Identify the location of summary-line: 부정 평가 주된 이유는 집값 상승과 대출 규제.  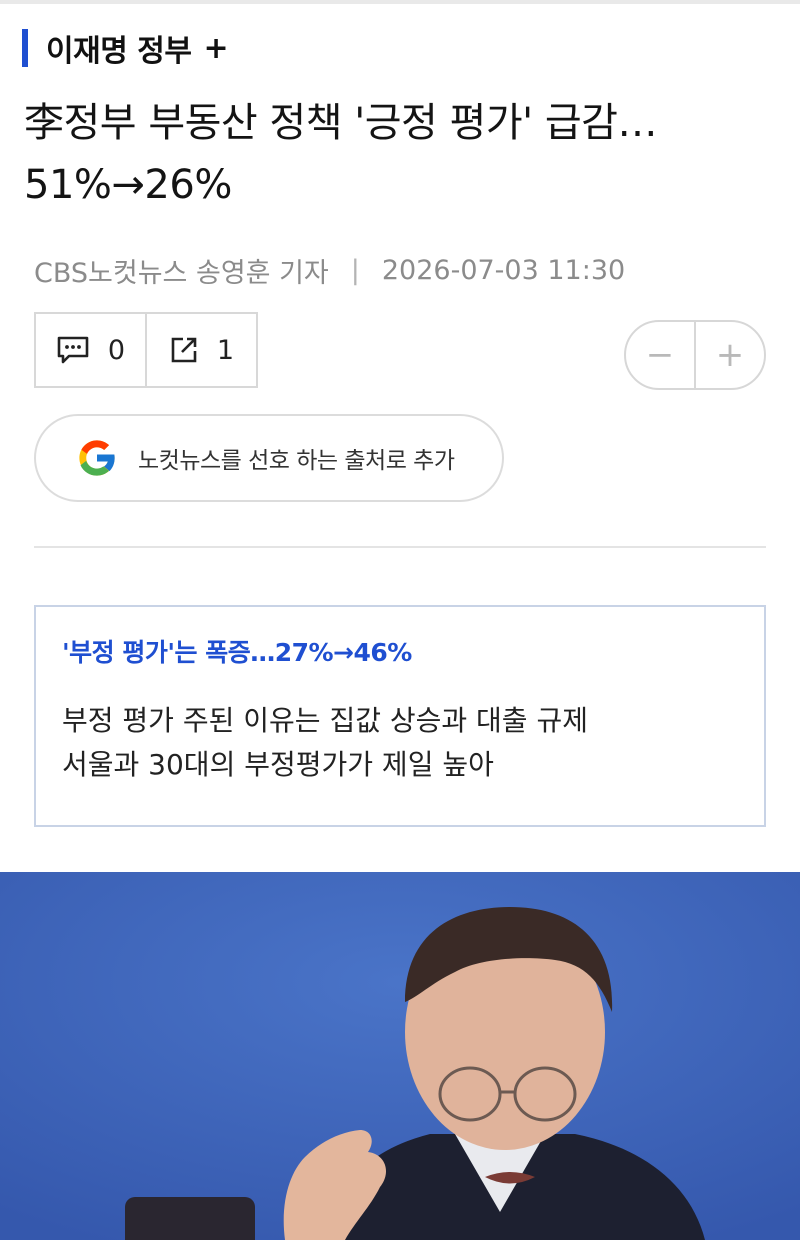
(325, 720).